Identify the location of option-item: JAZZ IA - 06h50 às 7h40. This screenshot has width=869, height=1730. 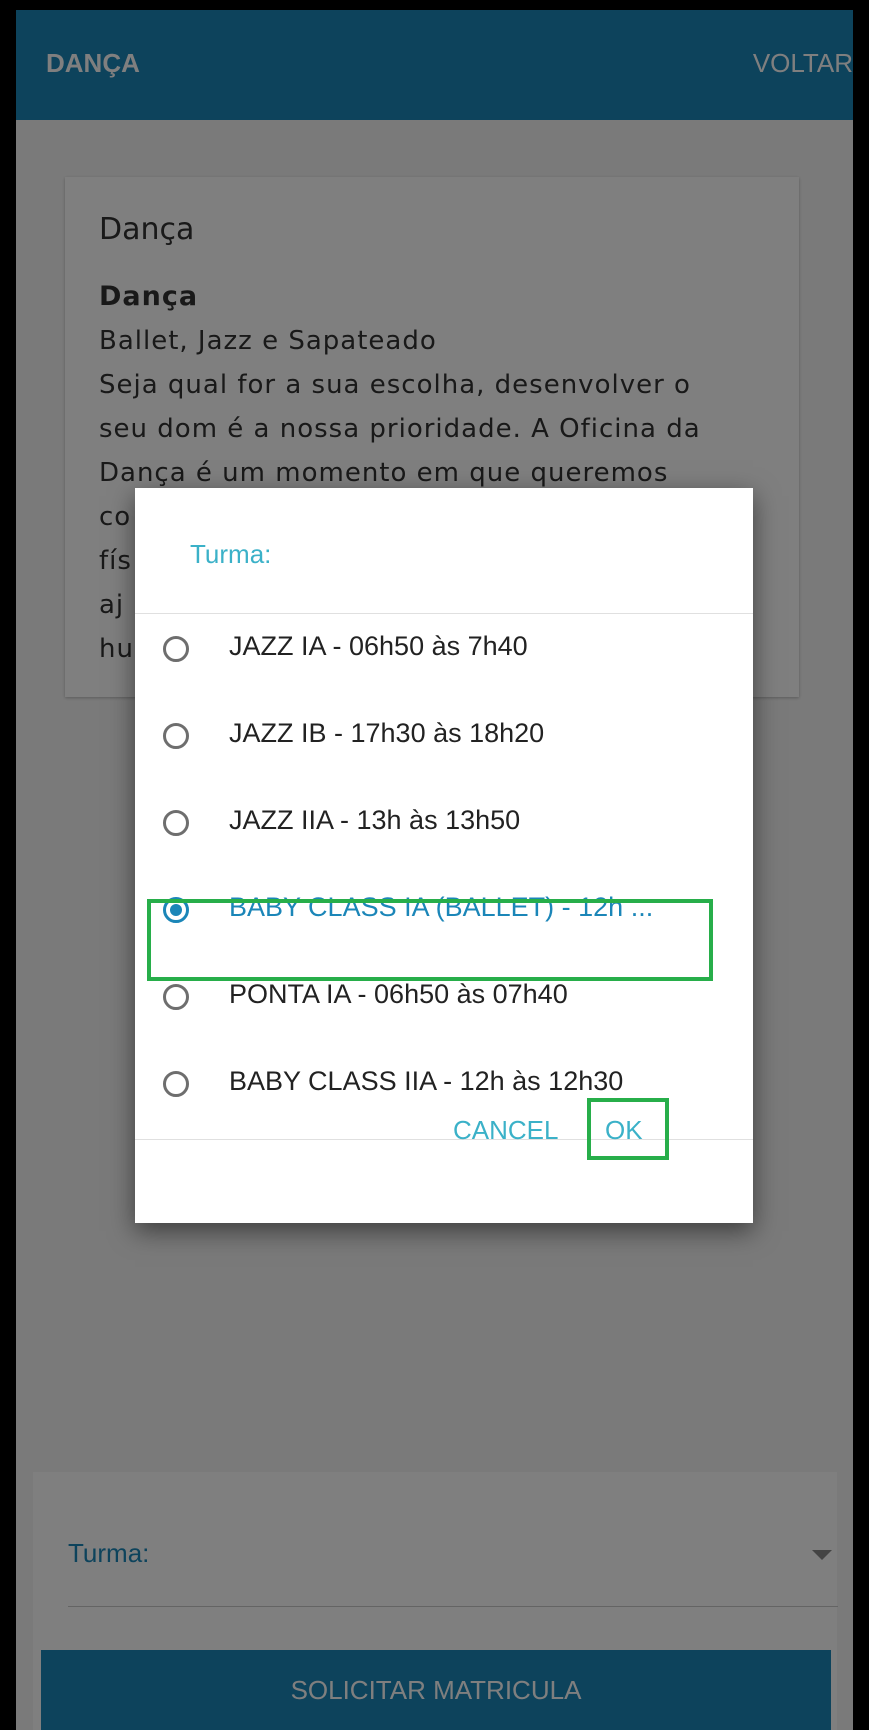
(444, 656).